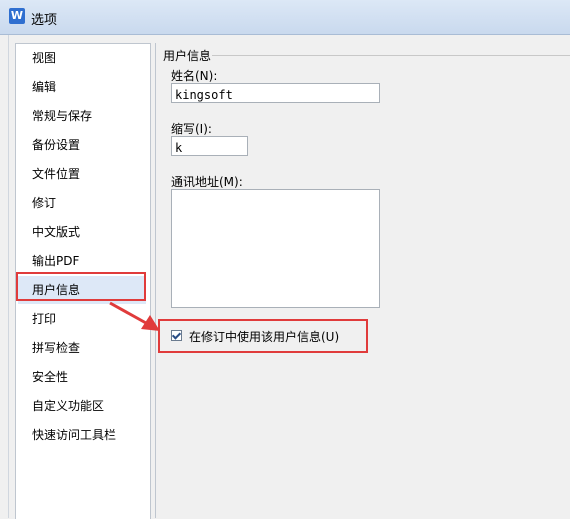  Describe the element at coordinates (82, 58) in the screenshot. I see `sidebar-item-view: 视图` at that location.